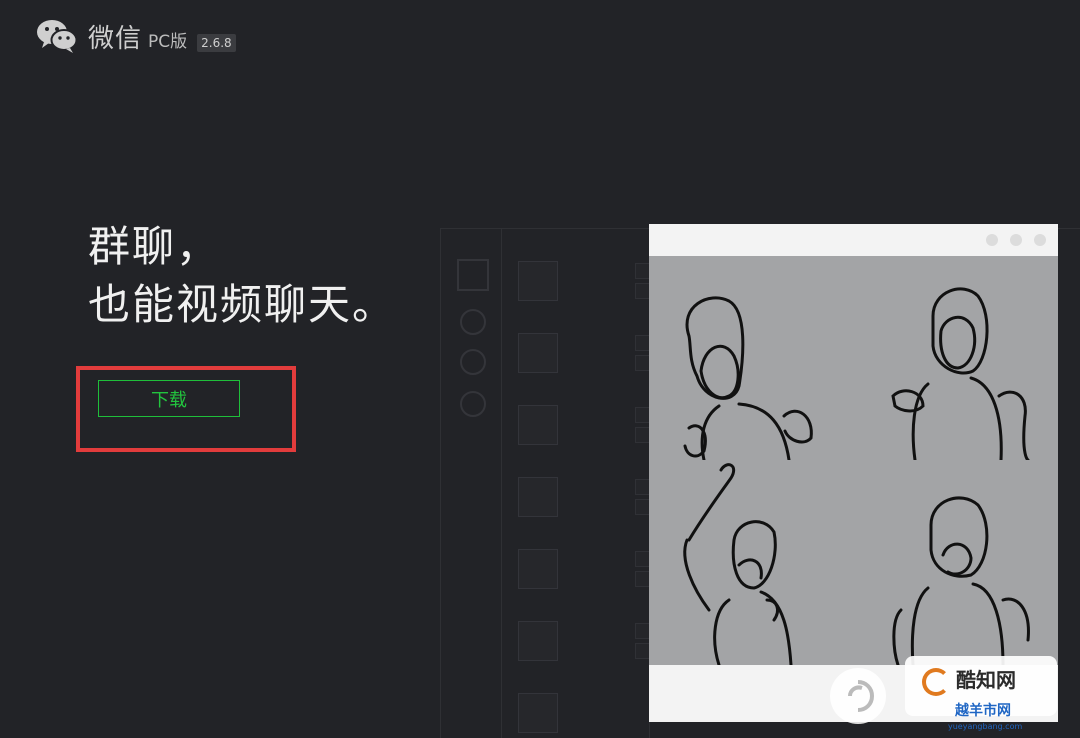 The height and width of the screenshot is (738, 1080). Describe the element at coordinates (154, 246) in the screenshot. I see `hero-line-1: 群聊，` at that location.